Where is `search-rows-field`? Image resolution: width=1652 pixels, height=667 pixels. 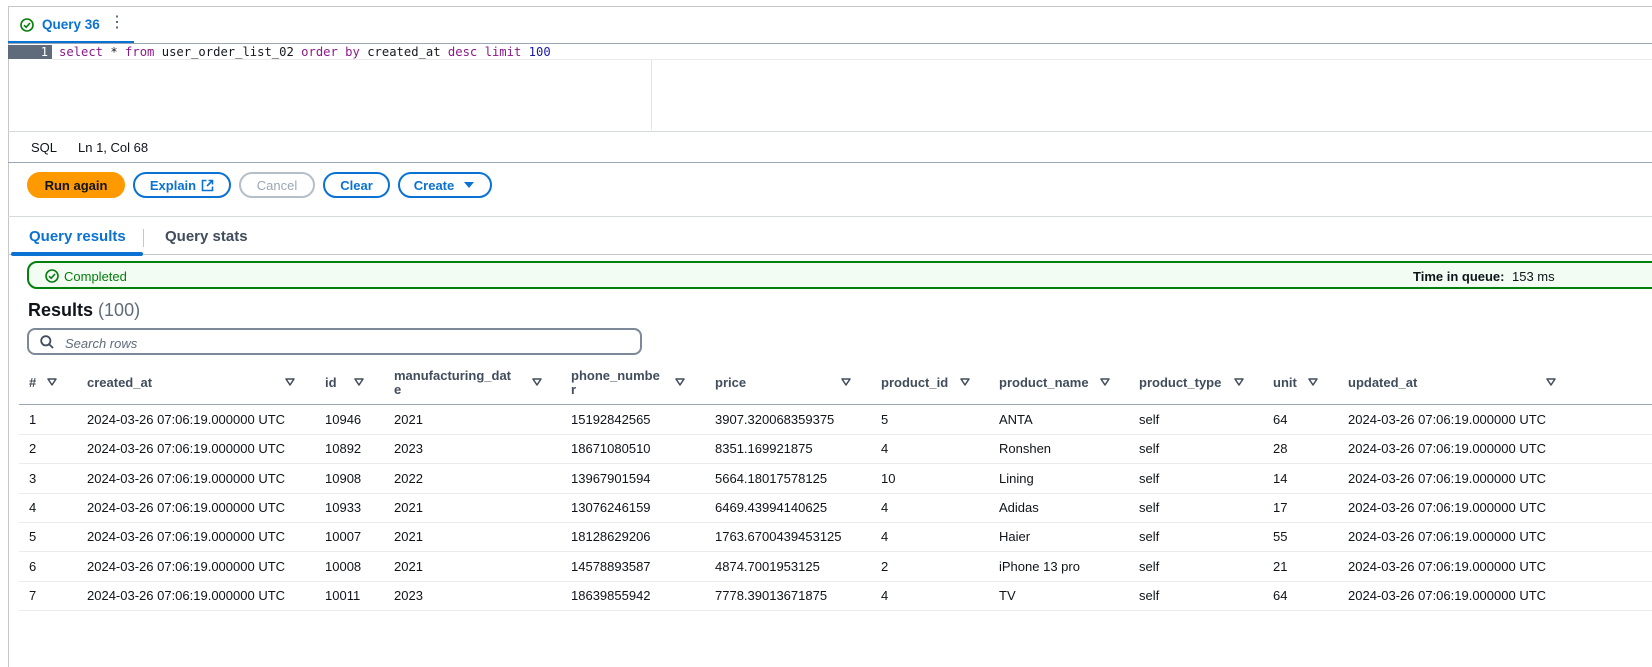 search-rows-field is located at coordinates (334, 341).